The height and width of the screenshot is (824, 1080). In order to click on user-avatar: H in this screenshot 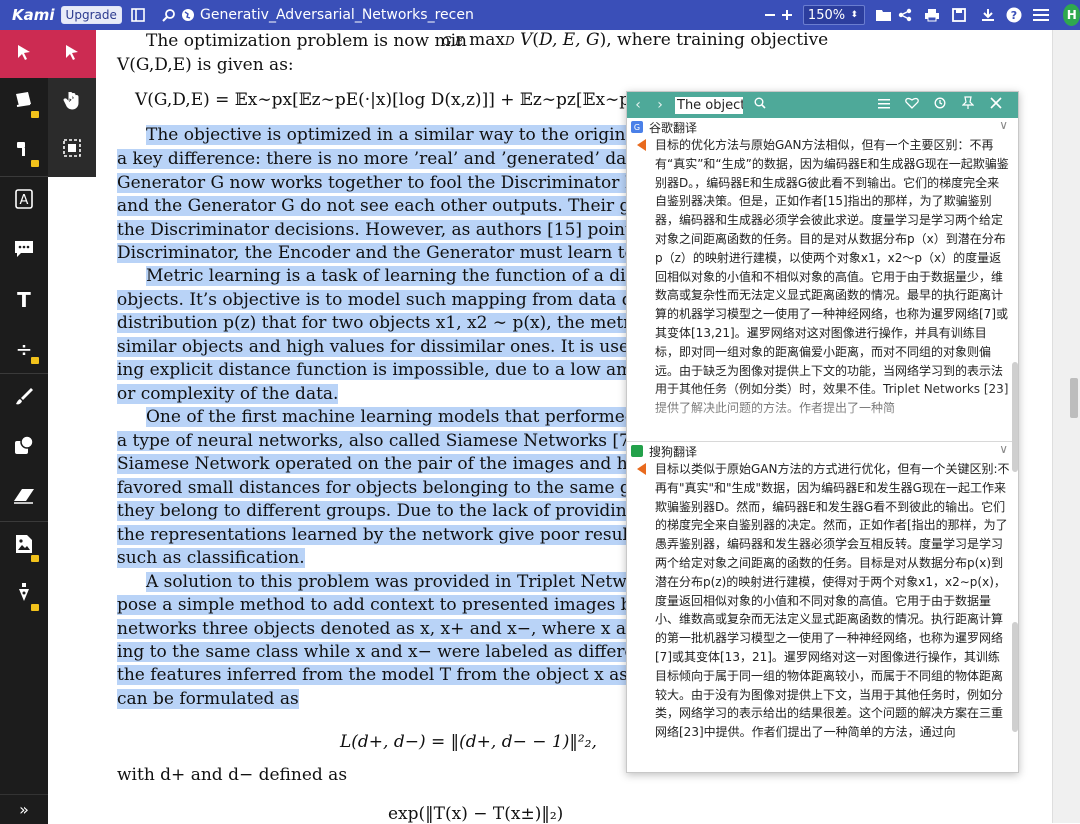, I will do `click(1071, 15)`.